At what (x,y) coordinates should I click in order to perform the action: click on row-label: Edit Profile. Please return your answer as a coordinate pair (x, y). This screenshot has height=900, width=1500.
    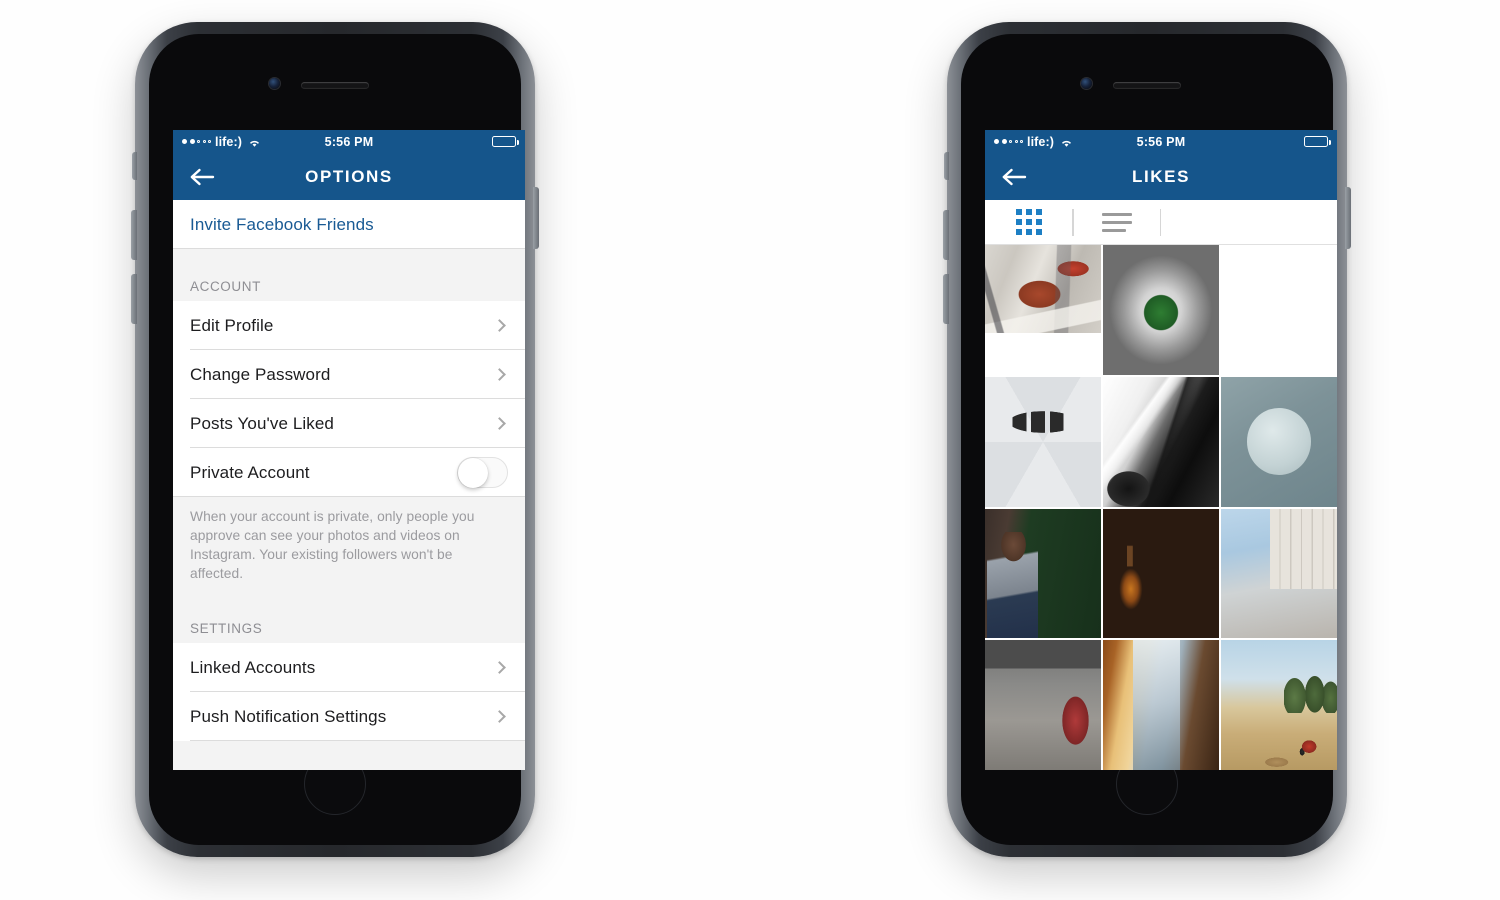
    Looking at the image, I should click on (232, 325).